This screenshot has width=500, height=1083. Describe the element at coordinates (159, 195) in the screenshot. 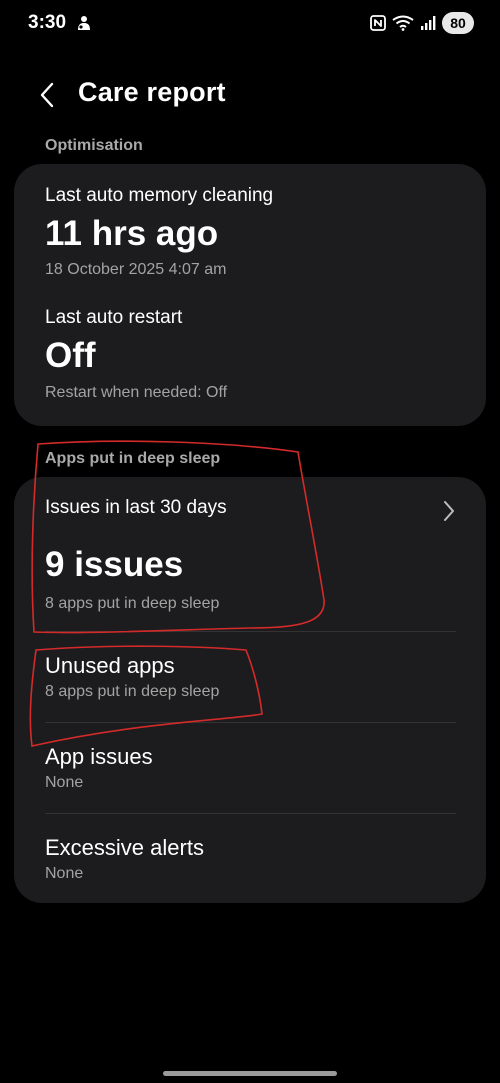

I see `memory-cleaning-label: Last auto memory cleaning` at that location.